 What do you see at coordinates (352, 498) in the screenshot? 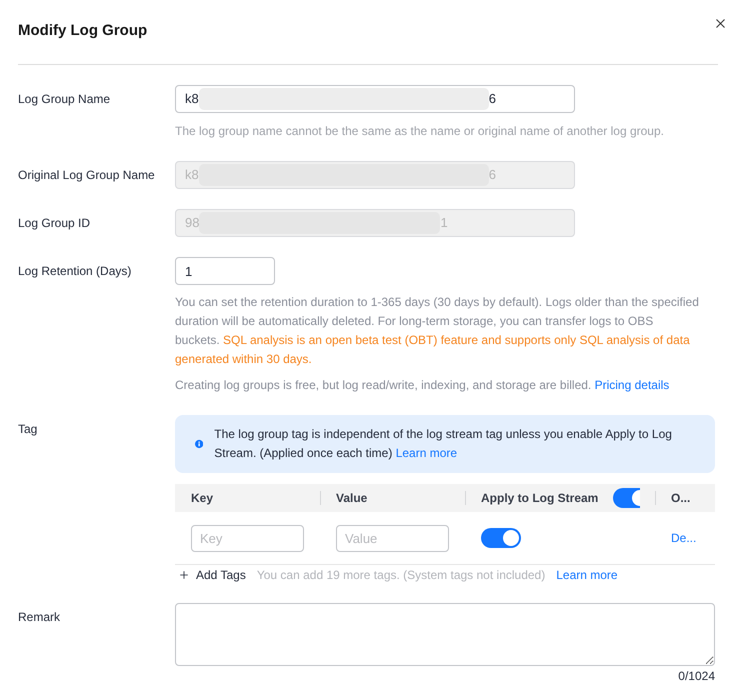
I see `column-header: Value` at bounding box center [352, 498].